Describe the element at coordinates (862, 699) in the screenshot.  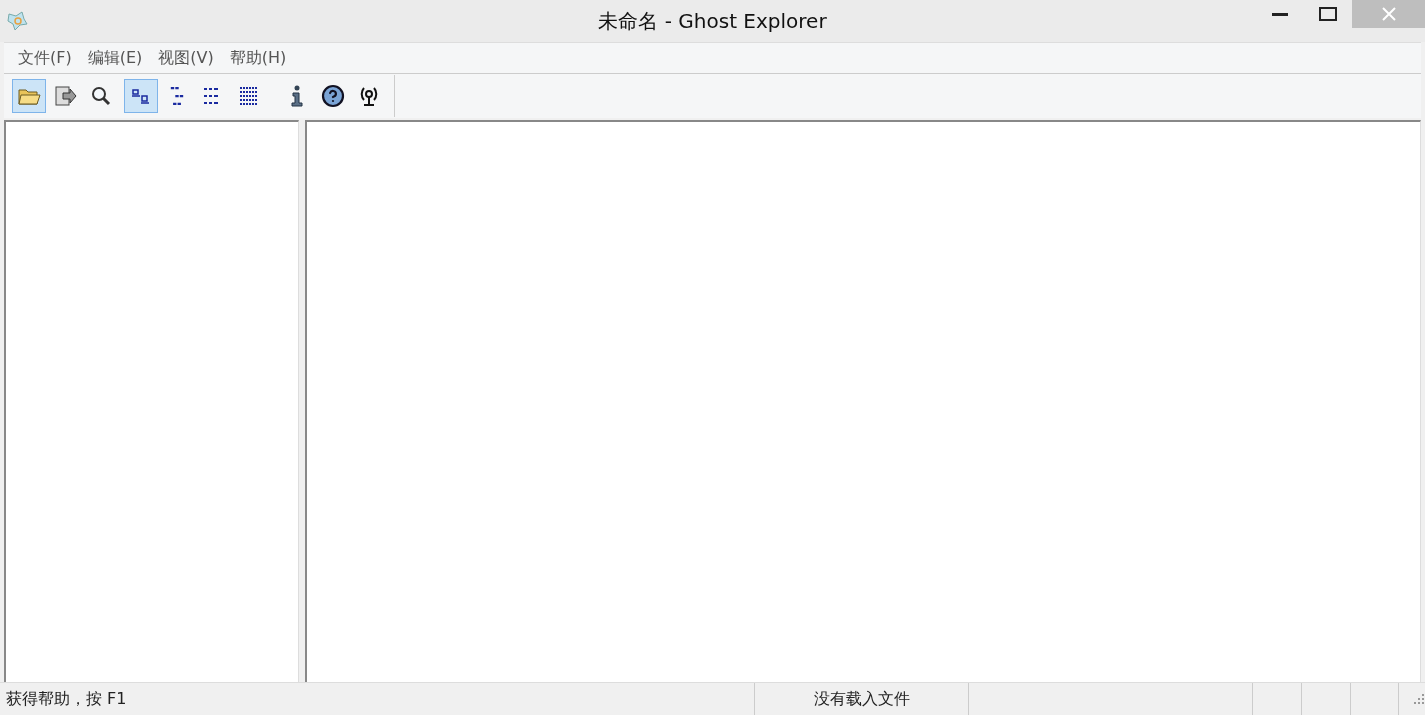
I see `file-status: 没有载入文件` at that location.